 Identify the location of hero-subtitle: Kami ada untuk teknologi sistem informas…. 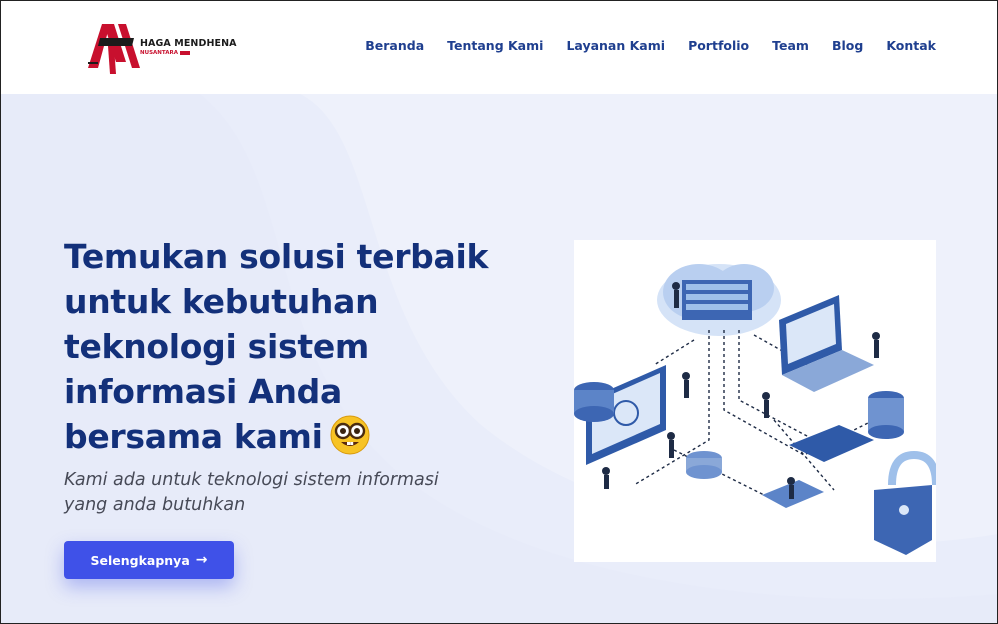
(251, 492).